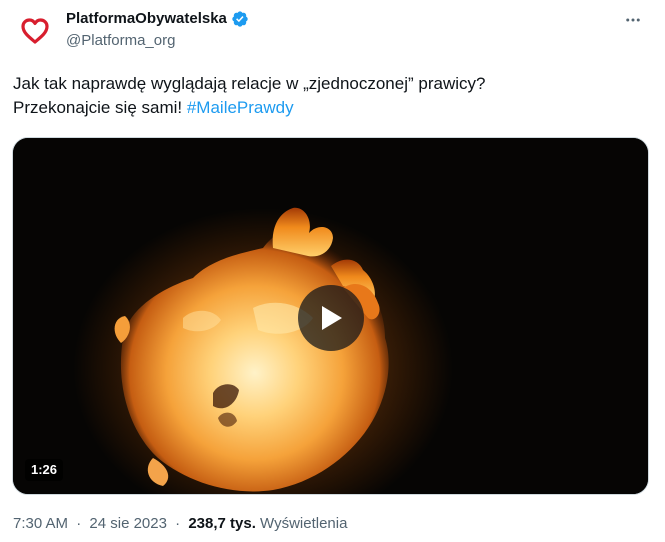 The width and height of the screenshot is (665, 542). Describe the element at coordinates (44, 470) in the screenshot. I see `video-duration-badge: 1:26` at that location.